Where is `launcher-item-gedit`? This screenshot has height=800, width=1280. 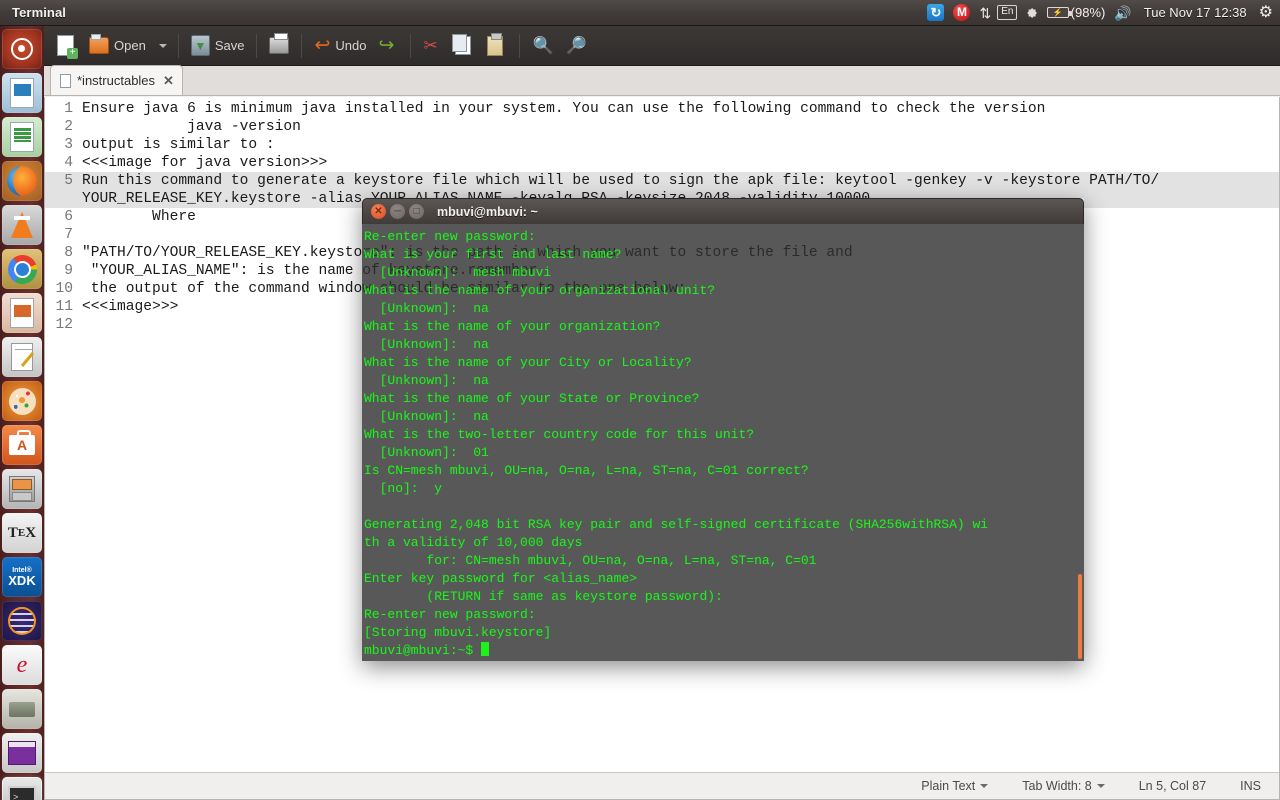
launcher-item-gedit is located at coordinates (22, 357).